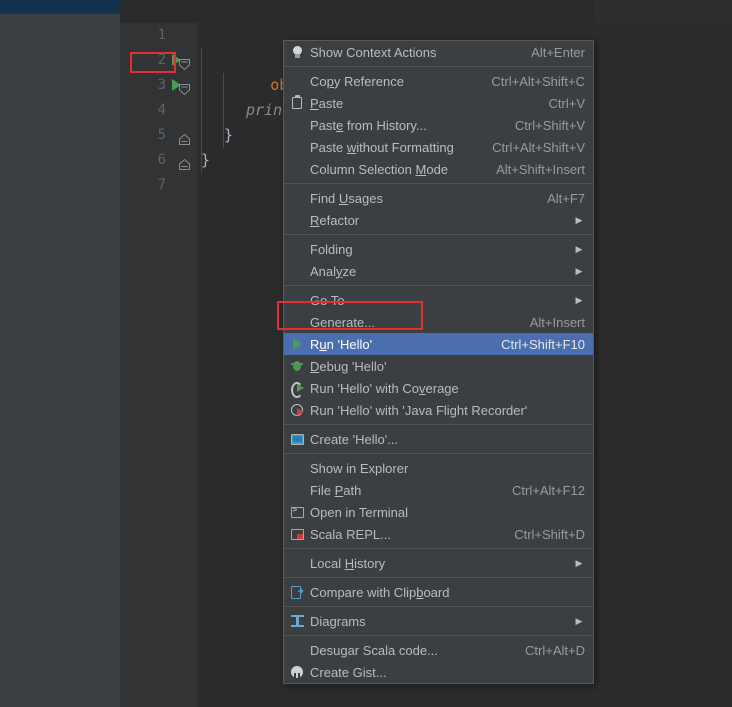  Describe the element at coordinates (161, 85) in the screenshot. I see `line-number: 3` at that location.